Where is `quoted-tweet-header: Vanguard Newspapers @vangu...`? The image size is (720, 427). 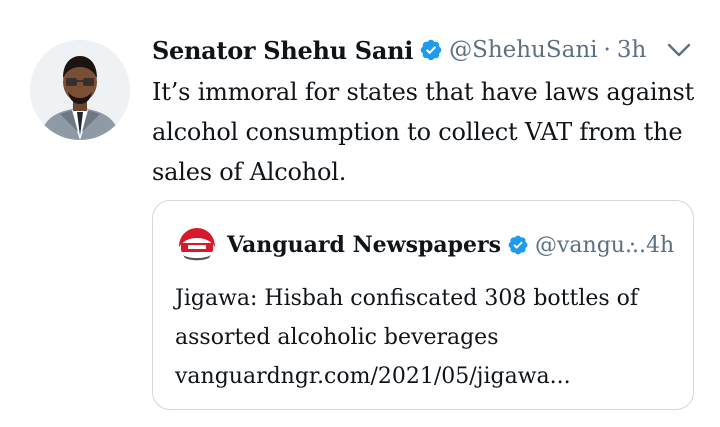 quoted-tweet-header: Vanguard Newspapers @vangu... is located at coordinates (436, 245).